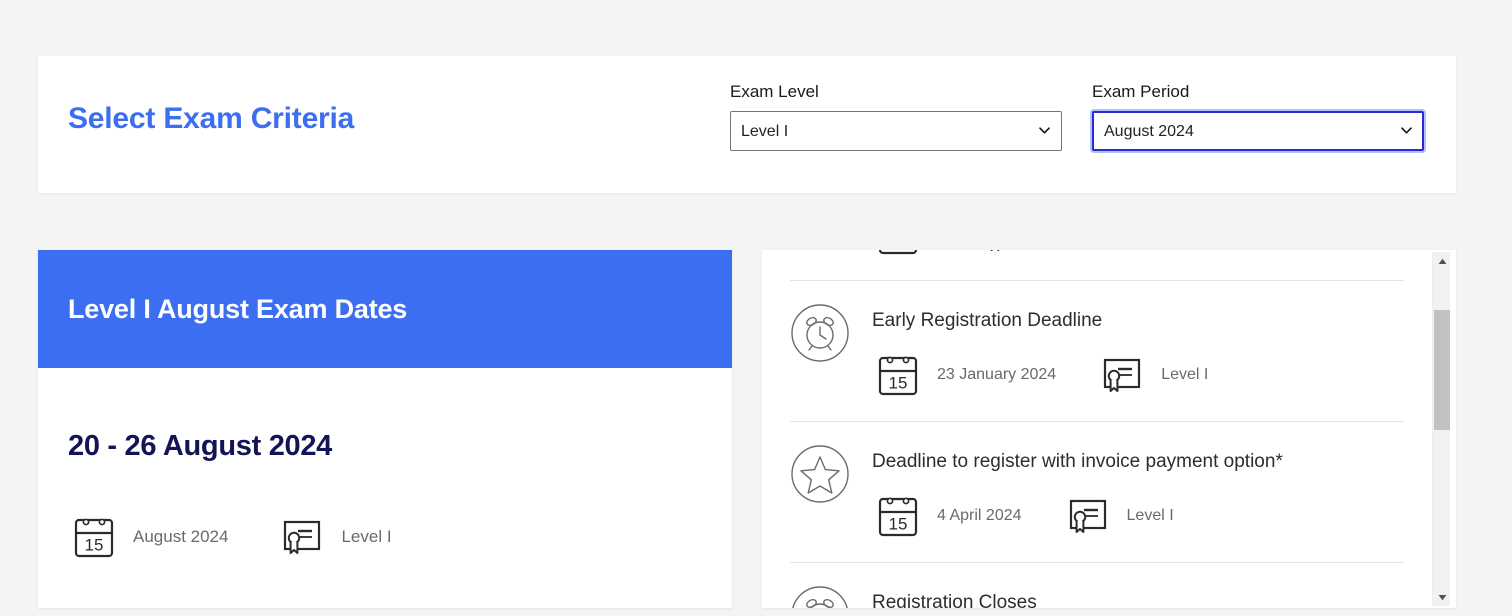 The width and height of the screenshot is (1512, 616). Describe the element at coordinates (820, 474) in the screenshot. I see `star-icon` at that location.